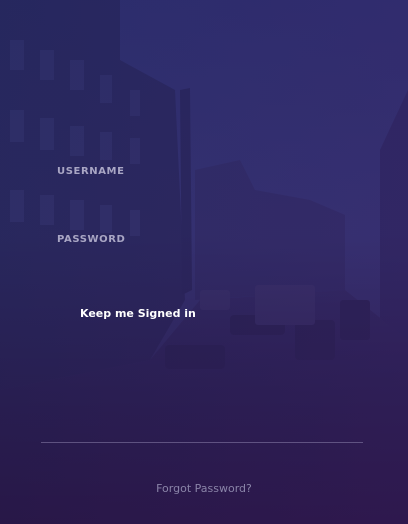 This screenshot has width=408, height=524. Describe the element at coordinates (138, 313) in the screenshot. I see `keep-signed-in-label: Keep me Signed in` at that location.